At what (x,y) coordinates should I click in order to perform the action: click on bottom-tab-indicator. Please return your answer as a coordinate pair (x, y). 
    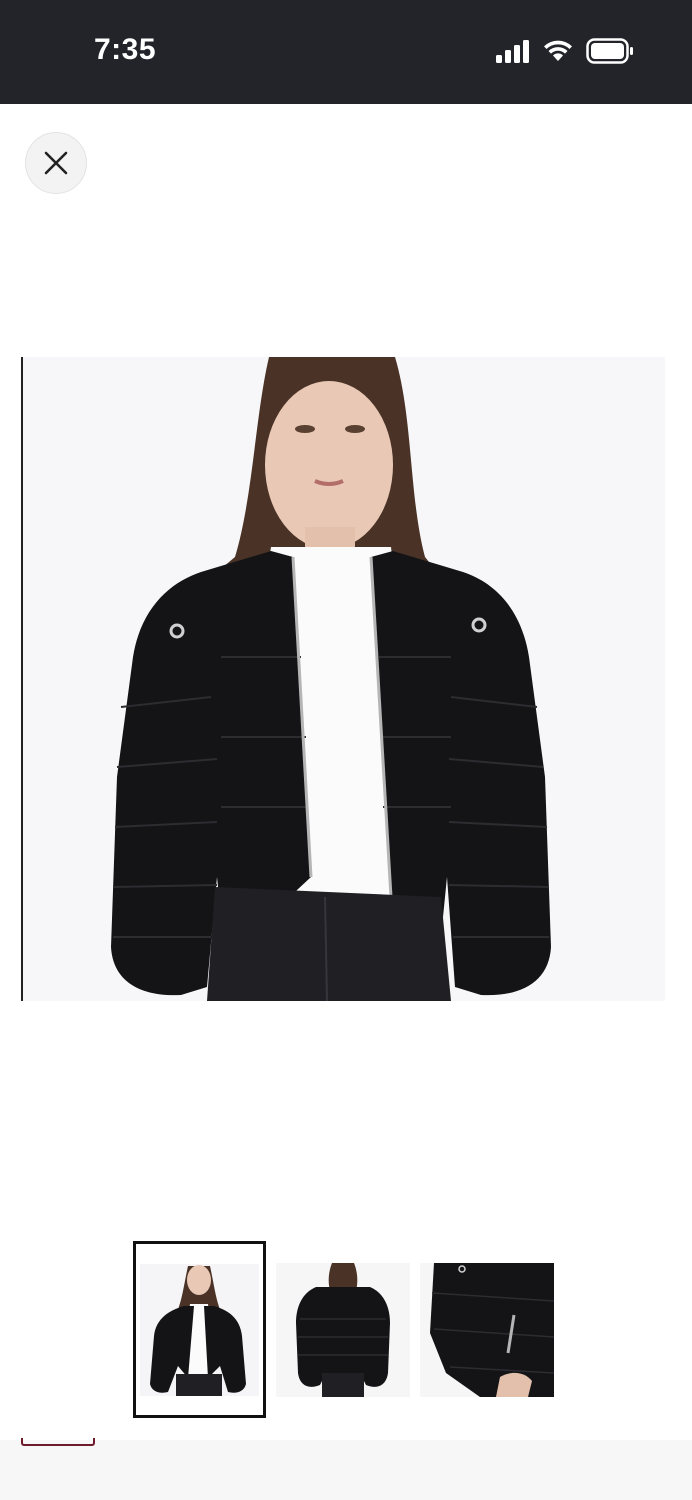
    Looking at the image, I should click on (58, 1442).